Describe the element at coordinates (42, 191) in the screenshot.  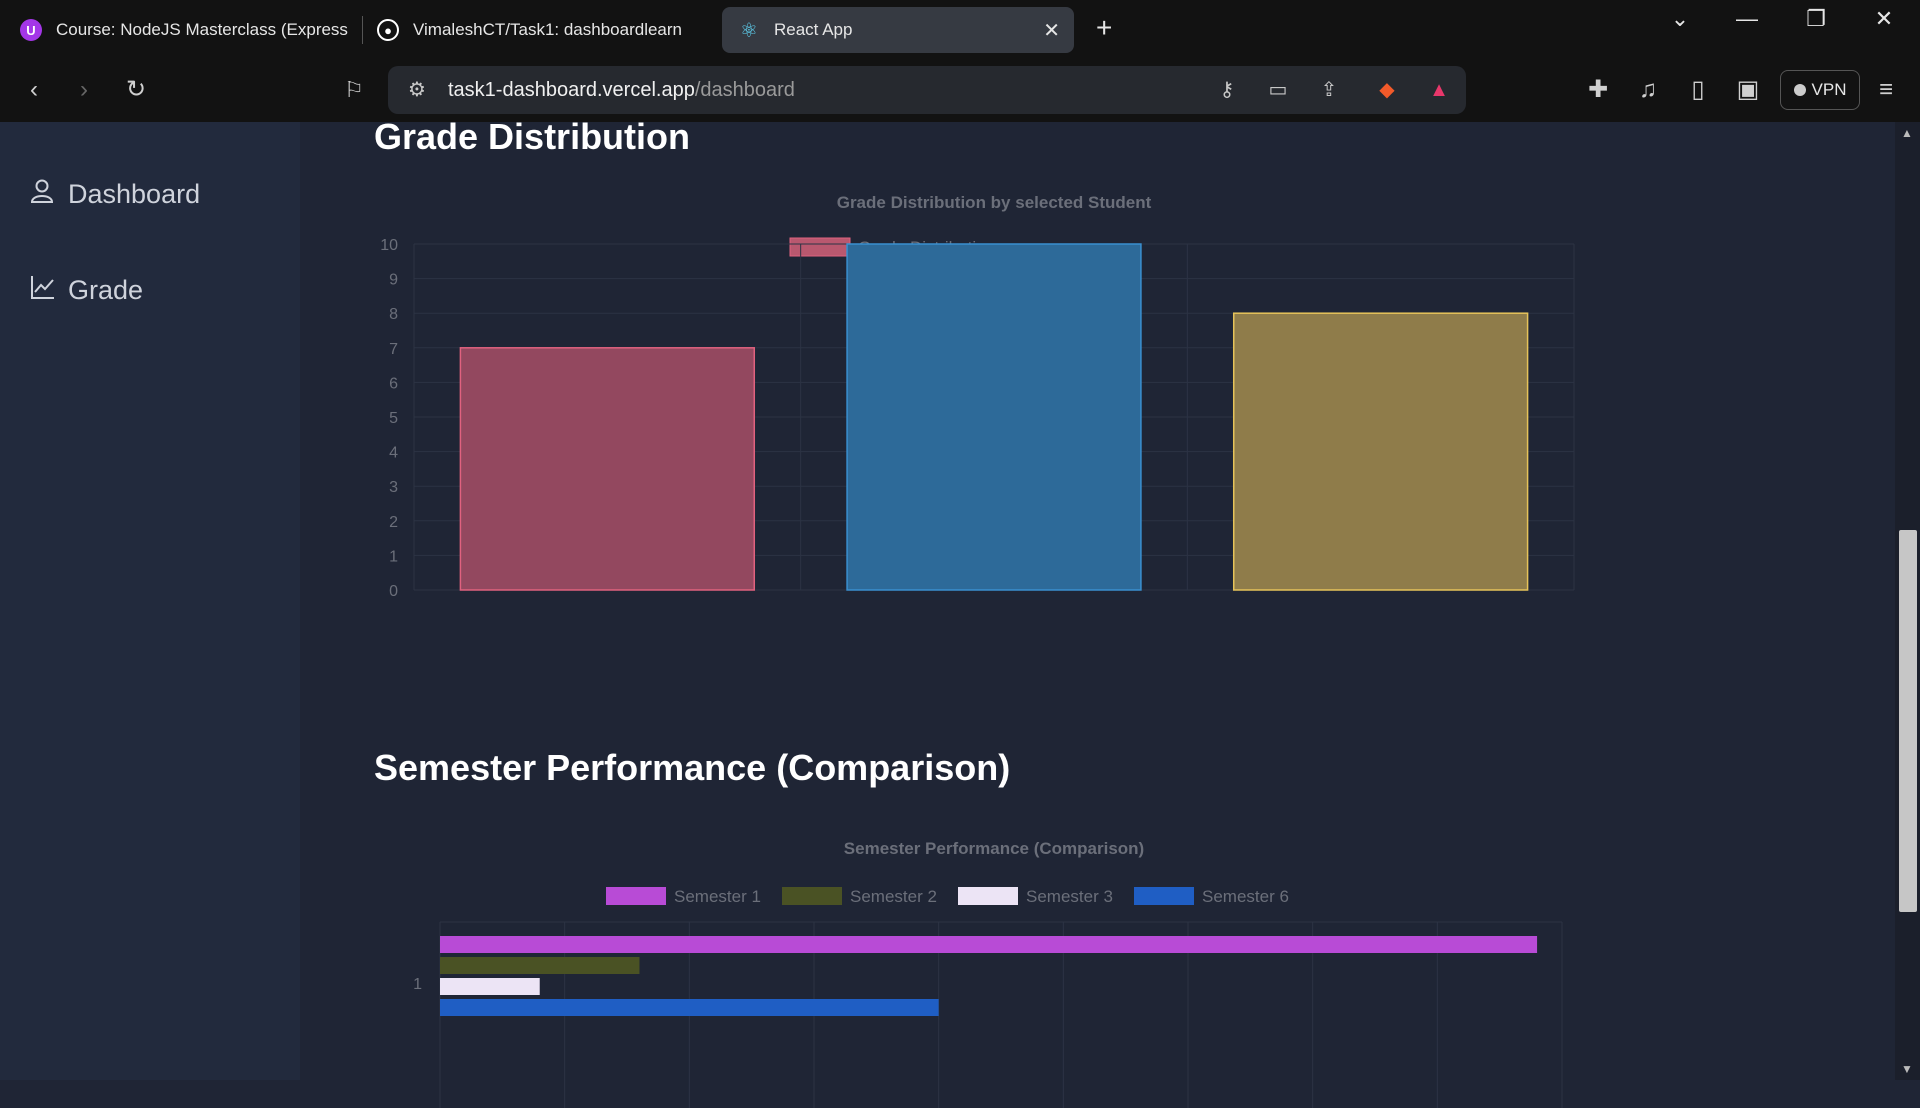
I see `user-icon-svg` at that location.